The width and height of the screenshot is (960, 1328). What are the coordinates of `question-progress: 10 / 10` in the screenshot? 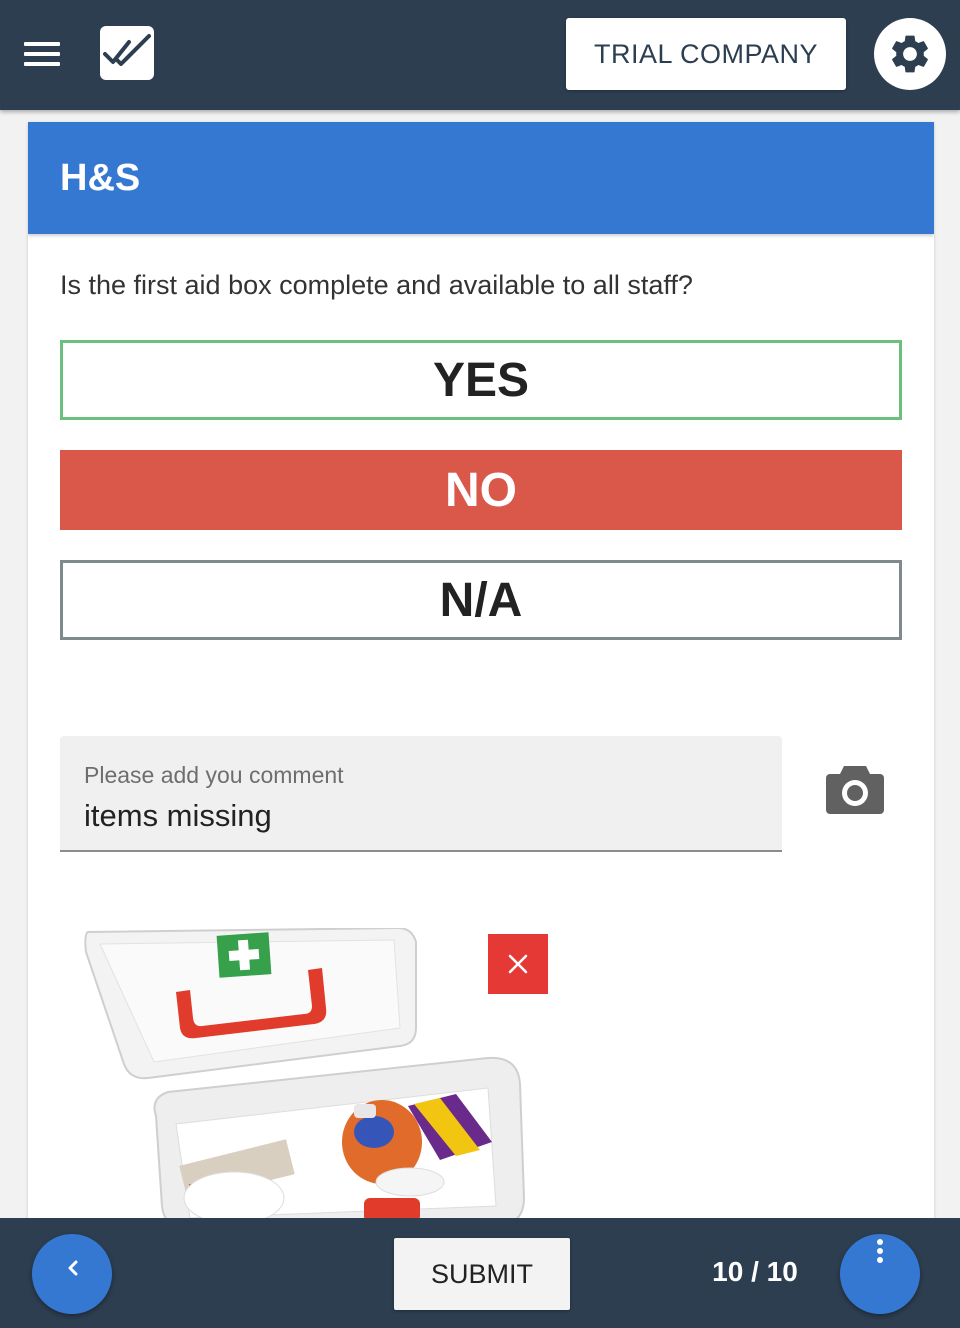 It's located at (755, 1271).